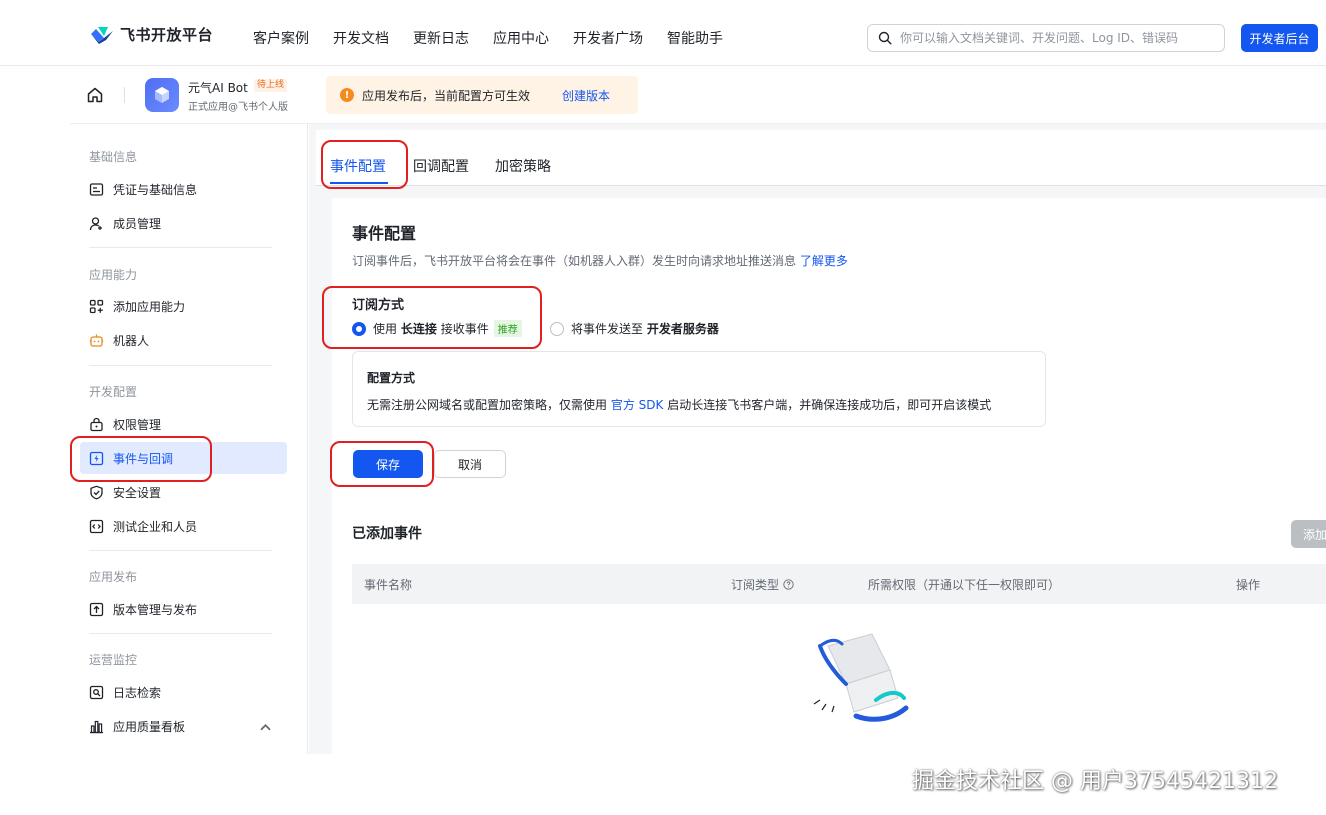 Image resolution: width=1326 pixels, height=815 pixels. What do you see at coordinates (695, 38) in the screenshot?
I see `nav-link-assistant: 智能助手` at bounding box center [695, 38].